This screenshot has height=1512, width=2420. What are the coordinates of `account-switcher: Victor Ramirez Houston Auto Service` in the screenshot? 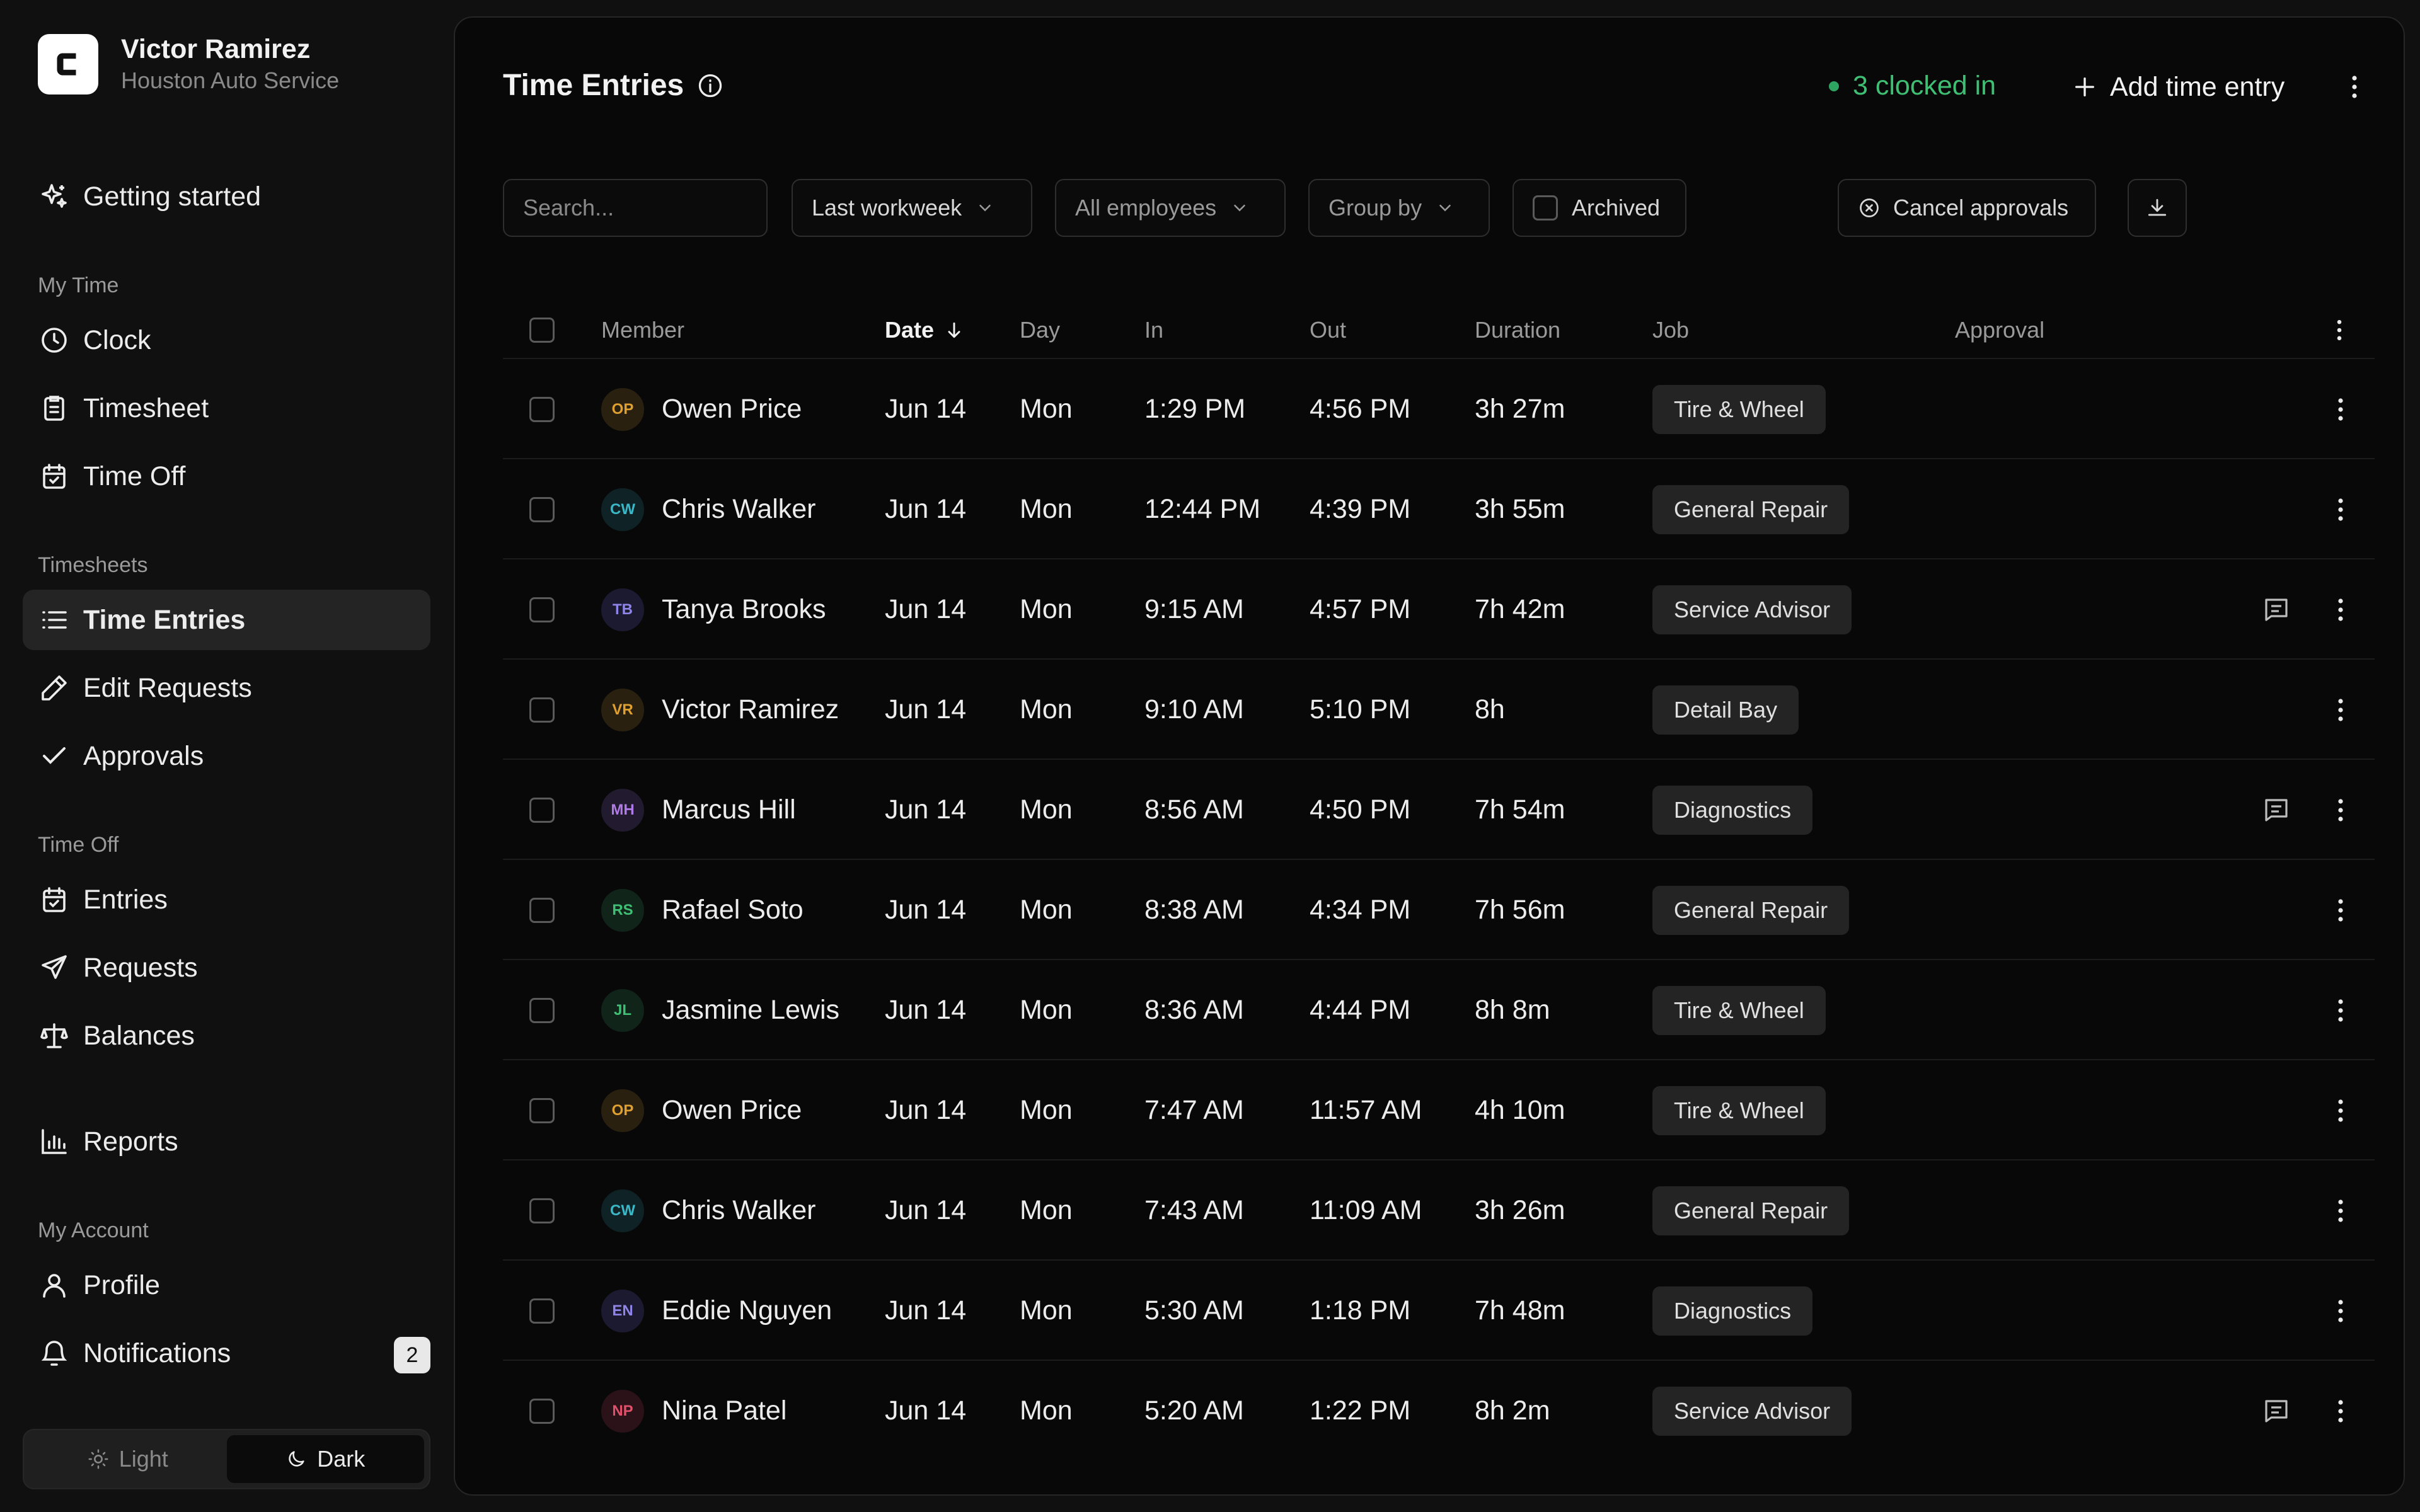 It's located at (189, 64).